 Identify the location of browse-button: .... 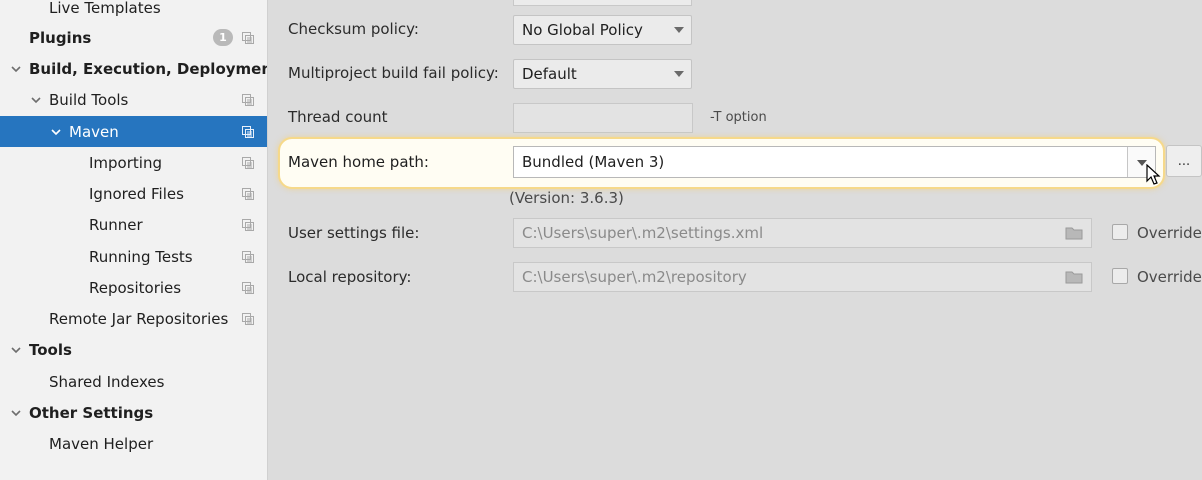
(1184, 161).